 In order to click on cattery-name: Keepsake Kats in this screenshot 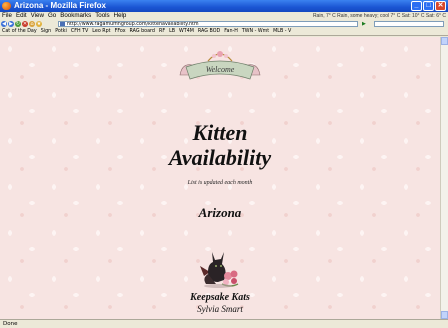, I will do `click(220, 297)`.